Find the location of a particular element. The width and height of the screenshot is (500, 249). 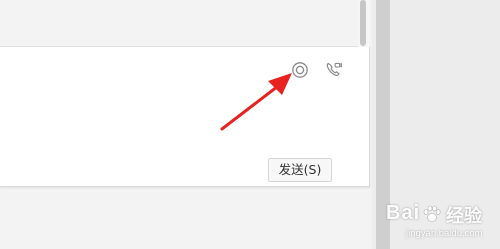

voice-call-icon is located at coordinates (334, 70).